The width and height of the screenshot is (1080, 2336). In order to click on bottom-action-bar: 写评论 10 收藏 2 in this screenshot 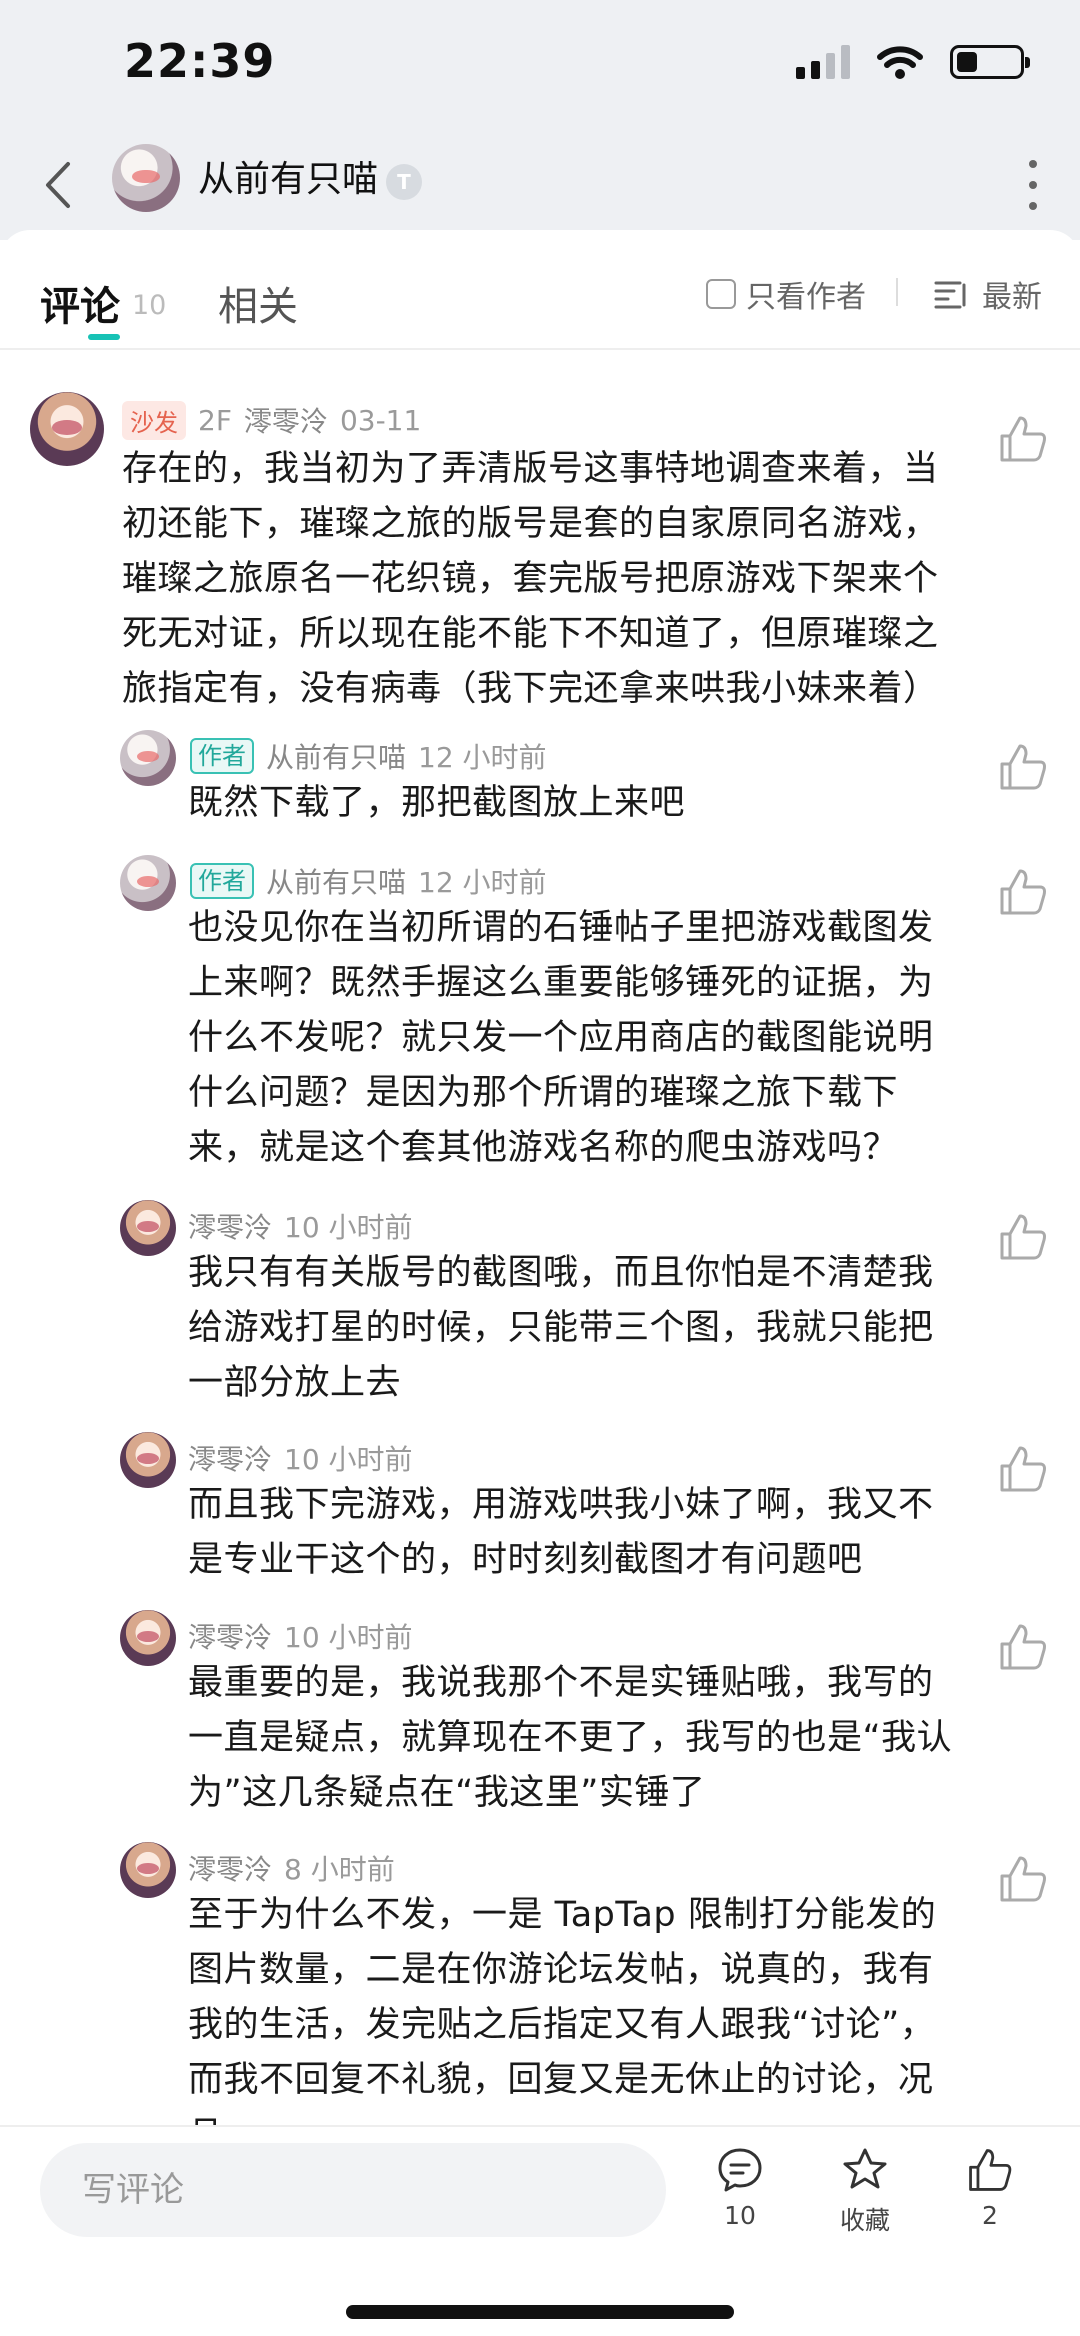, I will do `click(540, 2230)`.